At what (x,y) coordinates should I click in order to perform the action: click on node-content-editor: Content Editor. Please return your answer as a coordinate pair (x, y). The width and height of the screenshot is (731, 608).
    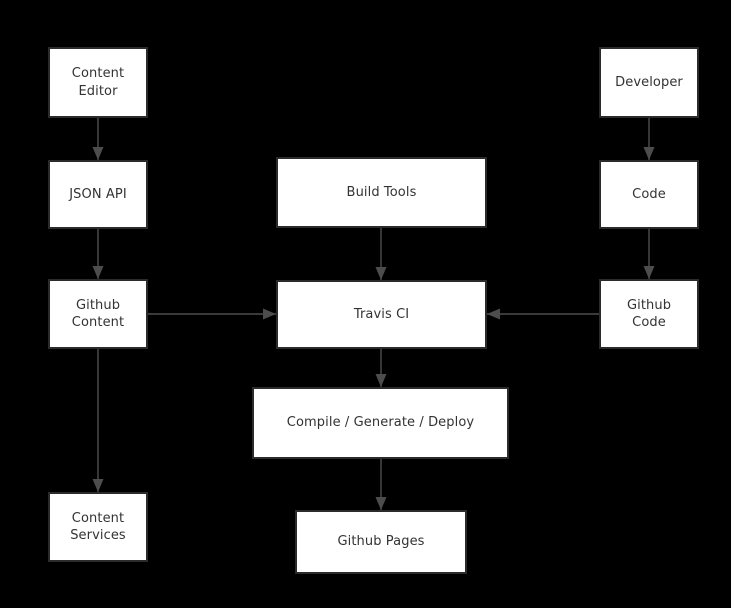
    Looking at the image, I should click on (98, 82).